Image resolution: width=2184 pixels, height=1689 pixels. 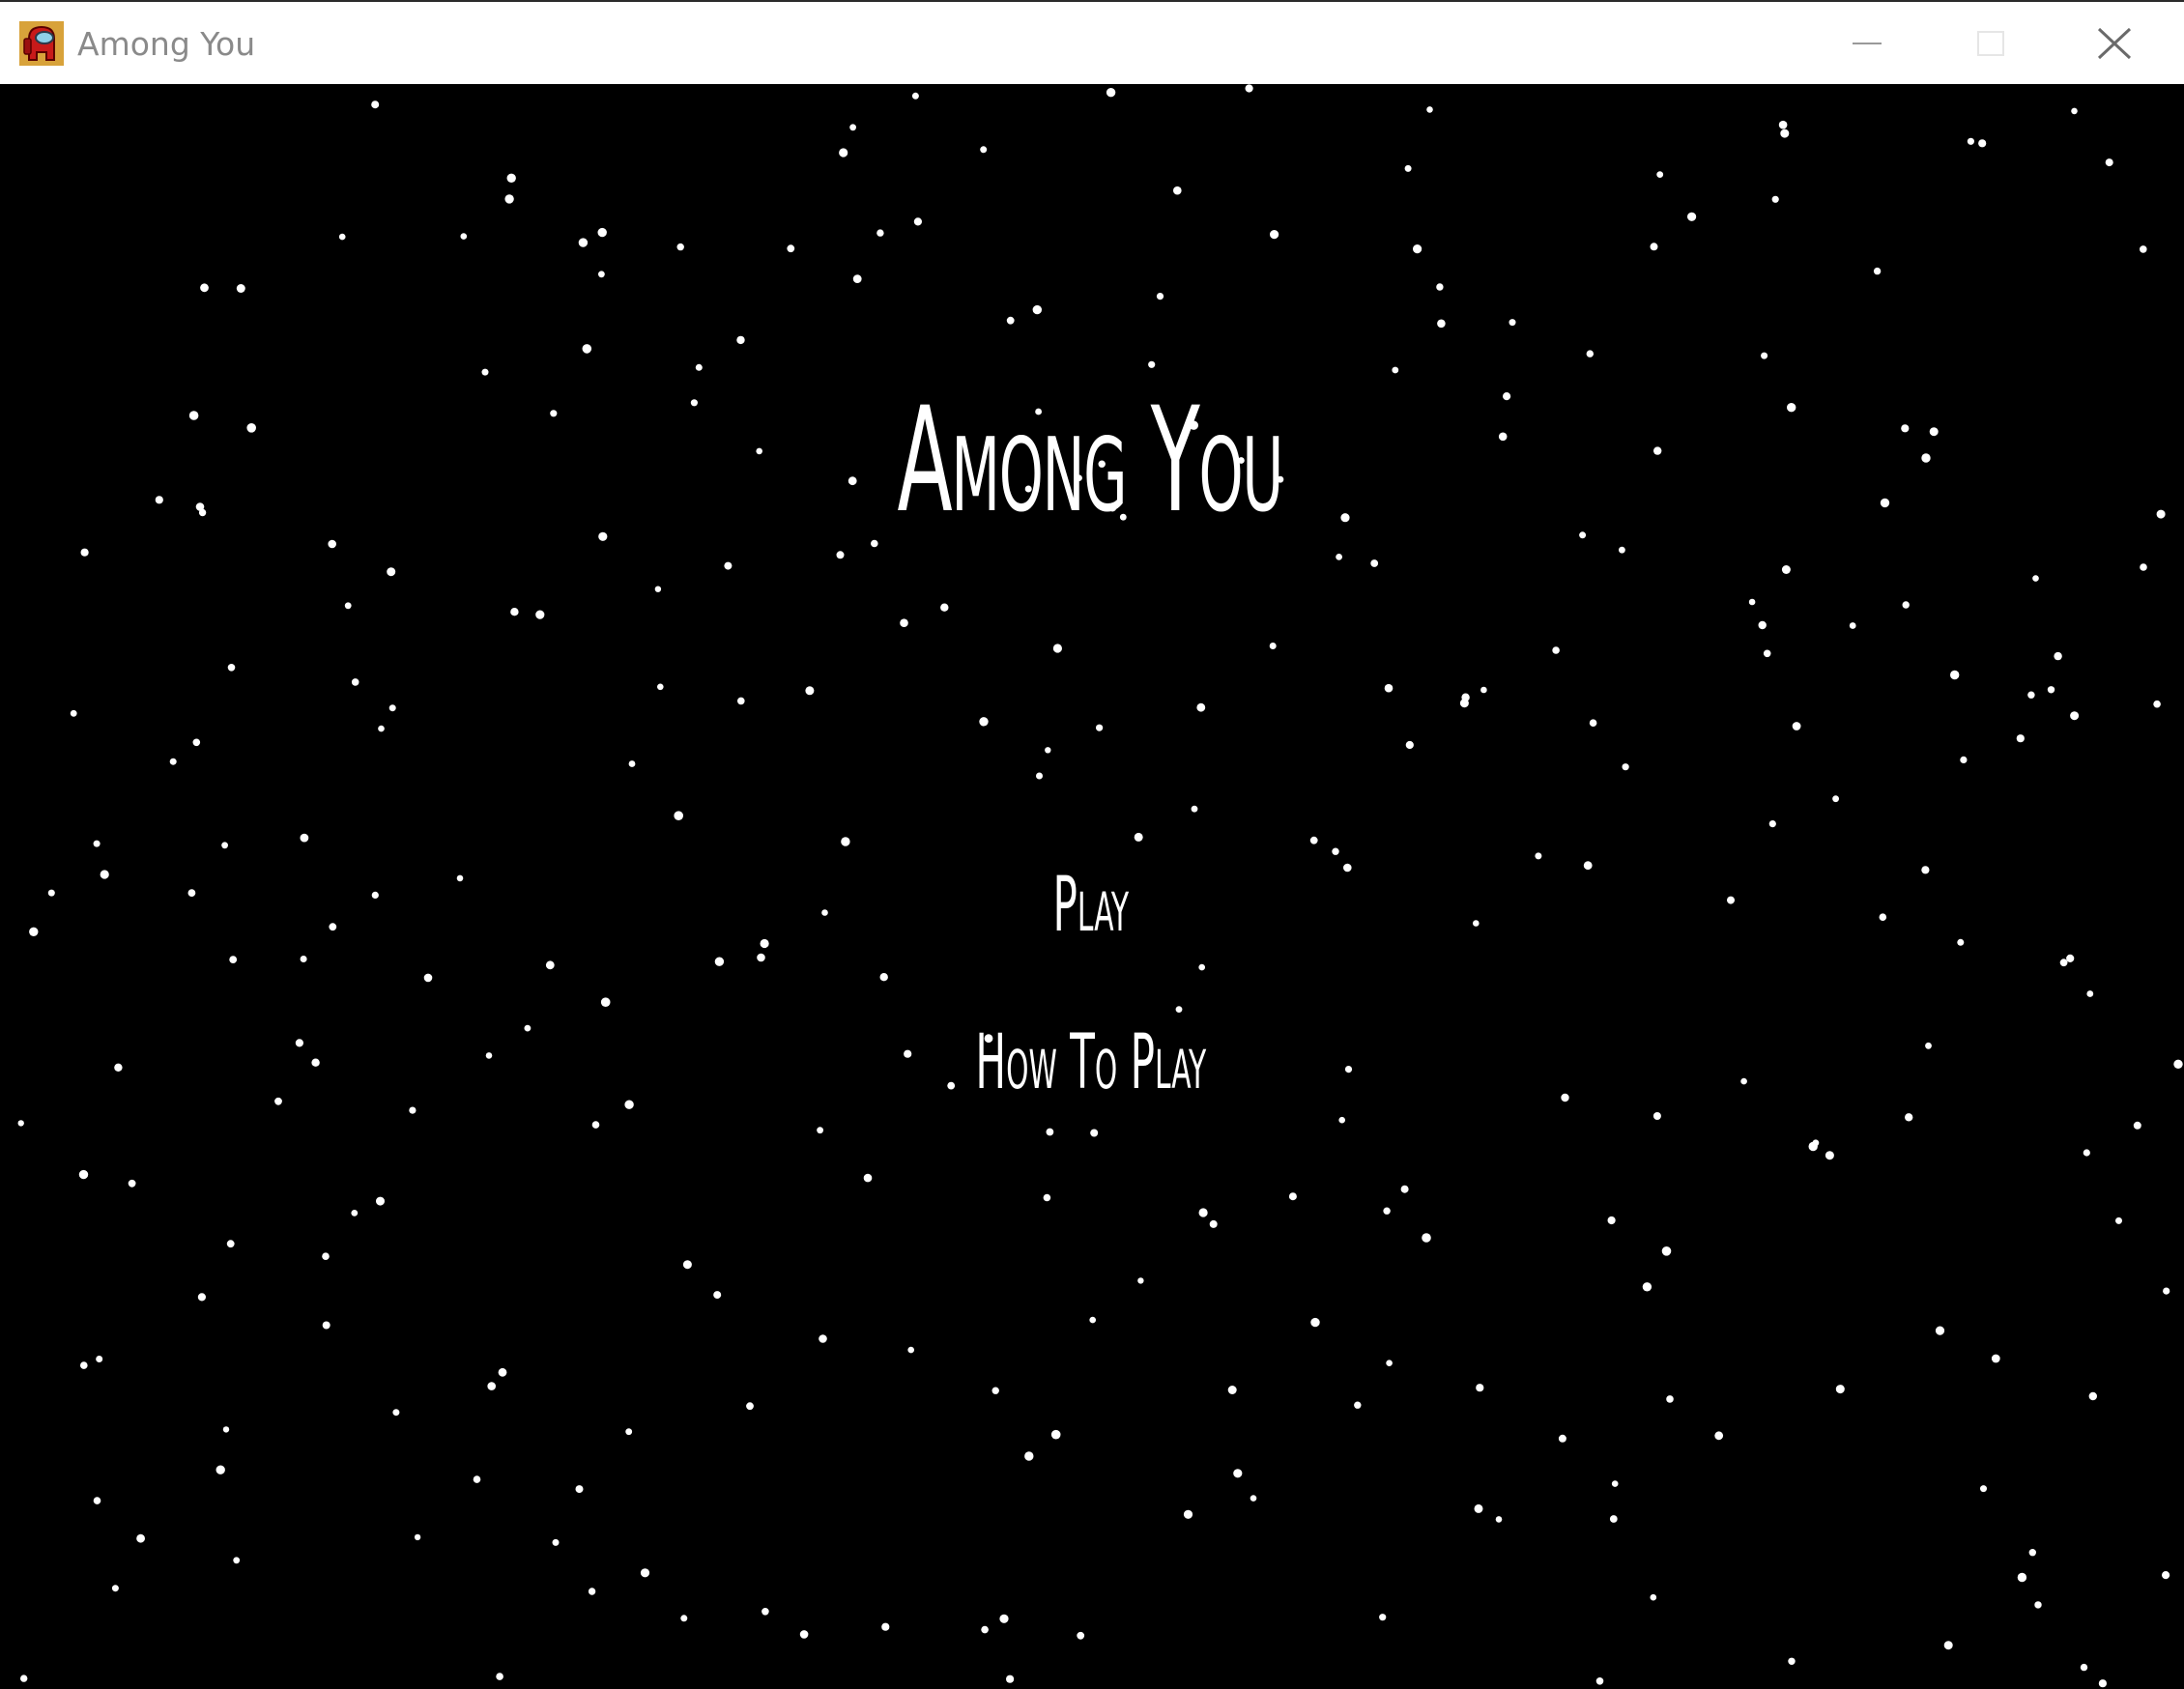 I want to click on minimize-button, so click(x=1867, y=43).